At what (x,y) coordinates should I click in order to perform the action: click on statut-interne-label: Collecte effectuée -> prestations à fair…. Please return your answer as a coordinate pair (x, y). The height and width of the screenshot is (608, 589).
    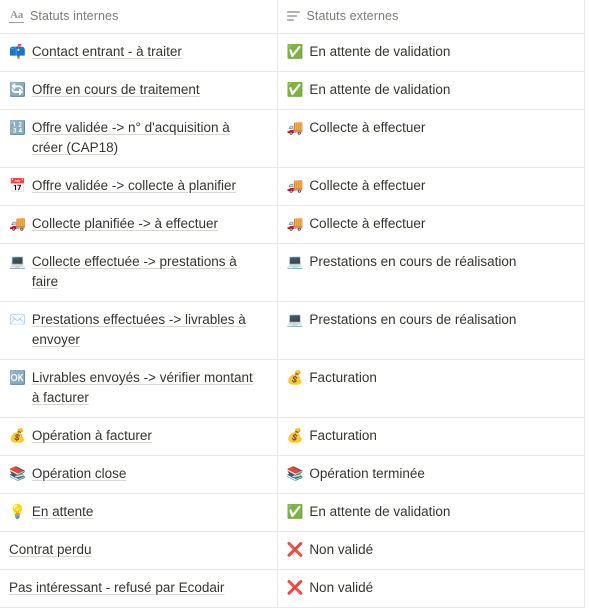
    Looking at the image, I should click on (134, 271).